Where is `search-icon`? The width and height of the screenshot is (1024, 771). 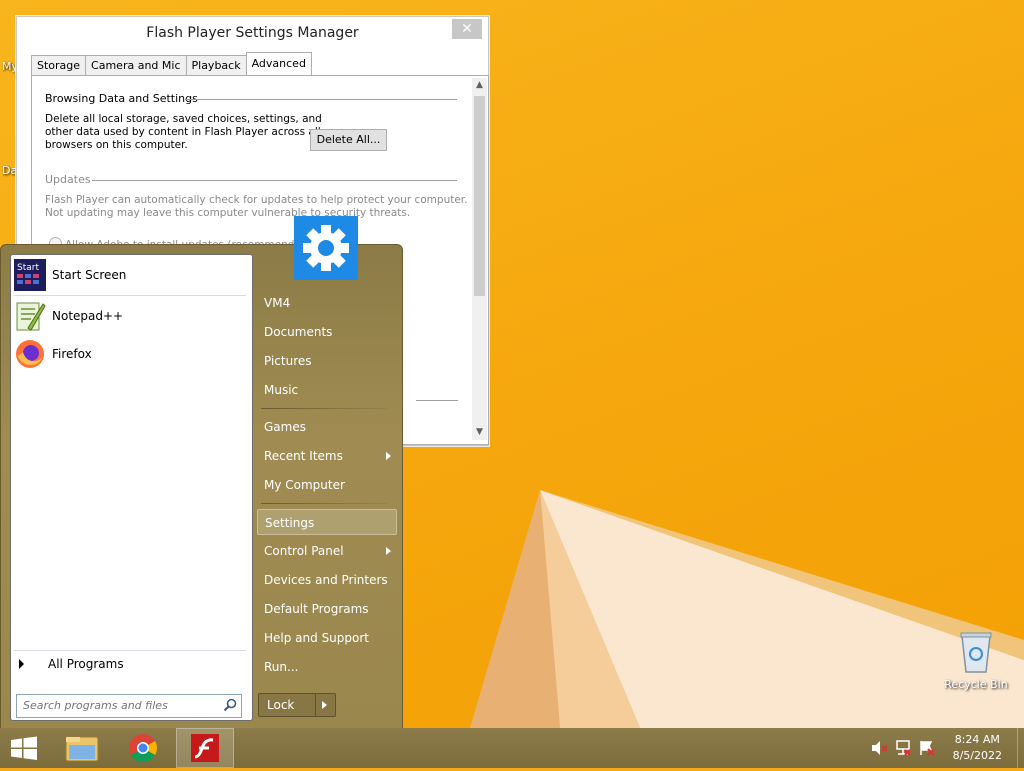
search-icon is located at coordinates (230, 705).